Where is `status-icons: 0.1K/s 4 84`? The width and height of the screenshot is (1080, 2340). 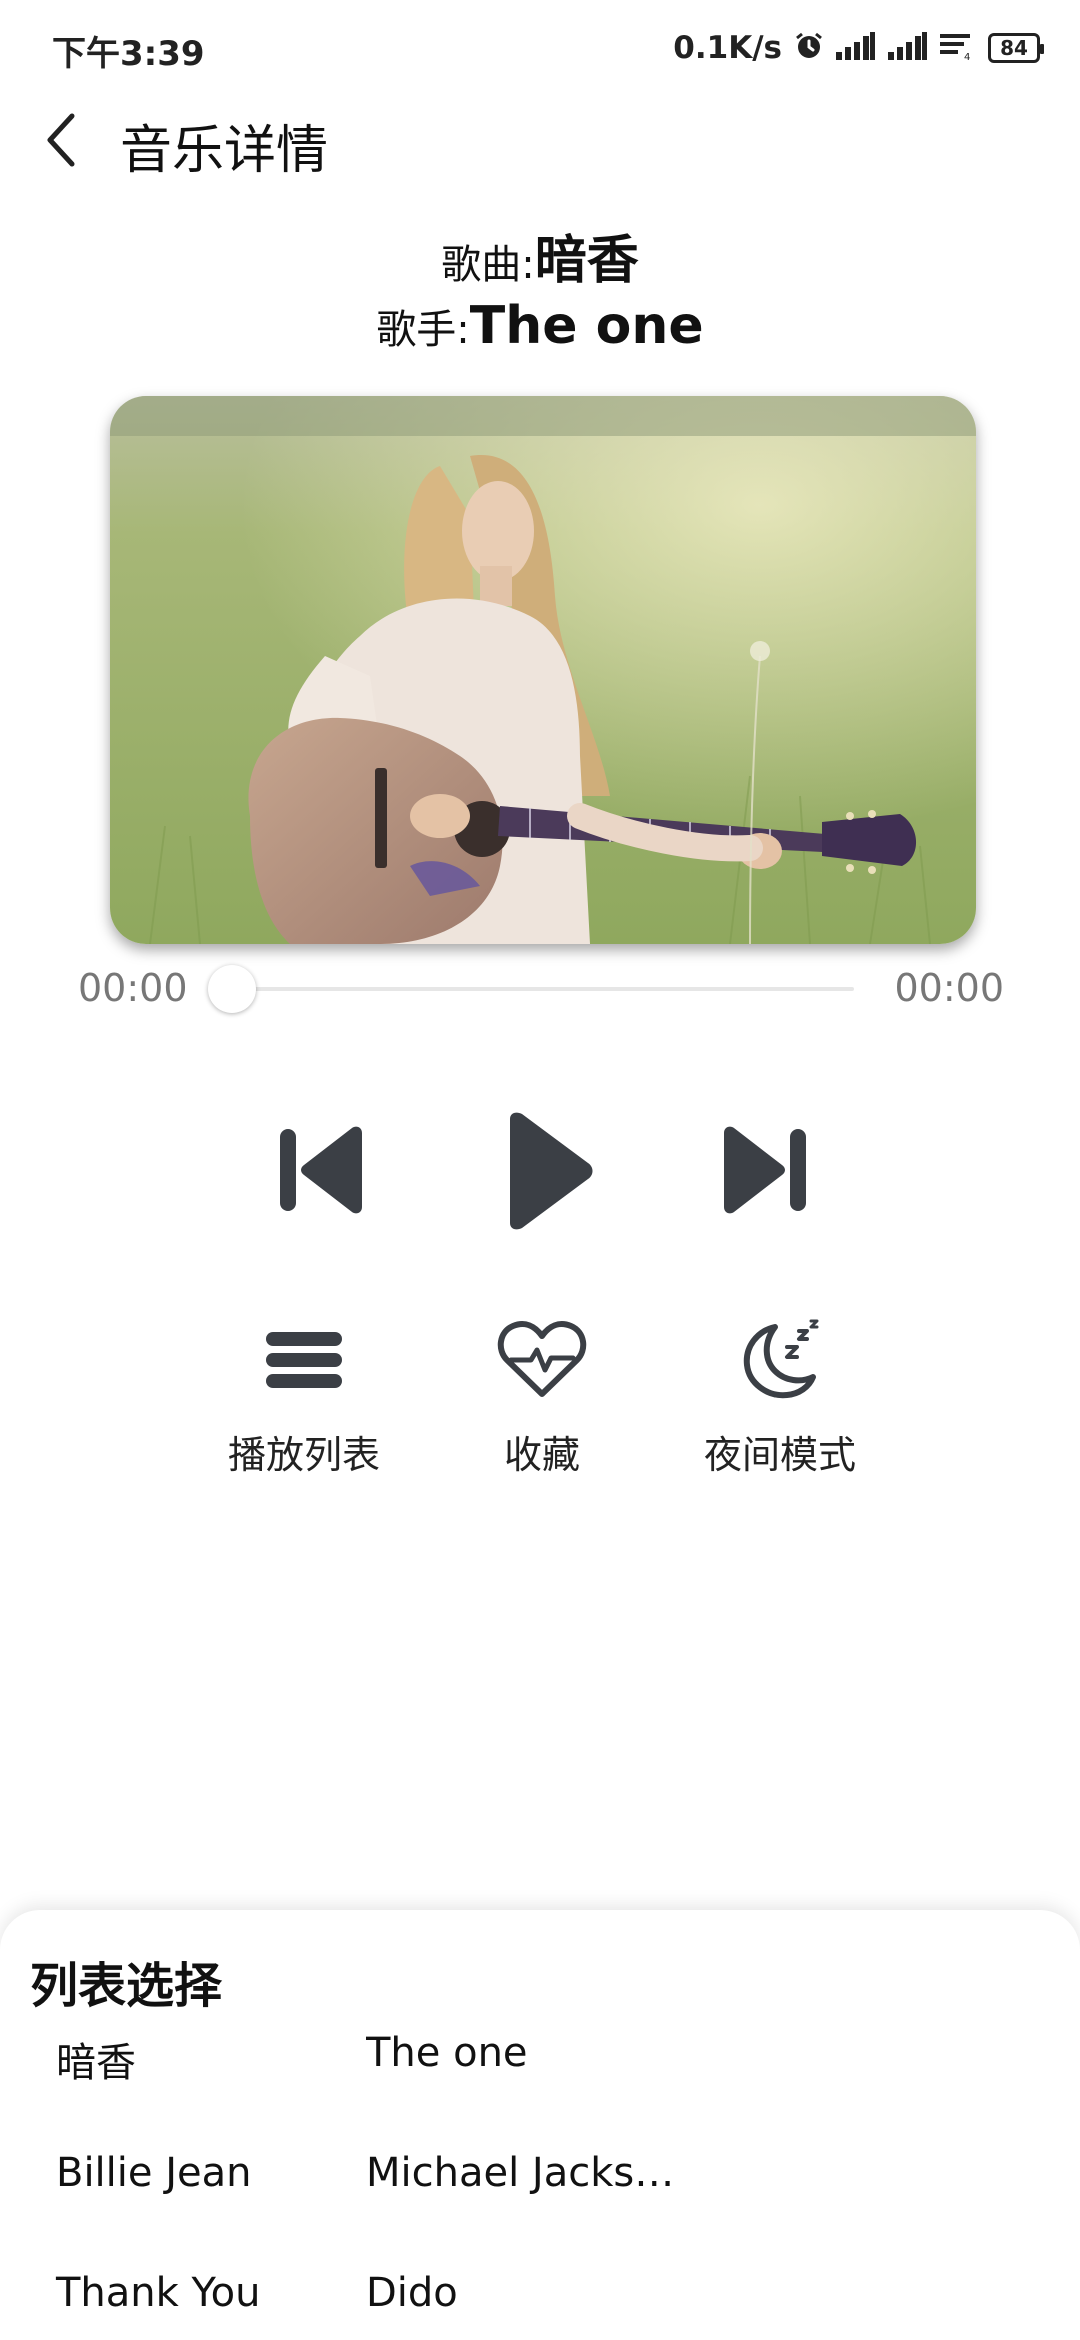
status-icons: 0.1K/s 4 84 is located at coordinates (858, 48).